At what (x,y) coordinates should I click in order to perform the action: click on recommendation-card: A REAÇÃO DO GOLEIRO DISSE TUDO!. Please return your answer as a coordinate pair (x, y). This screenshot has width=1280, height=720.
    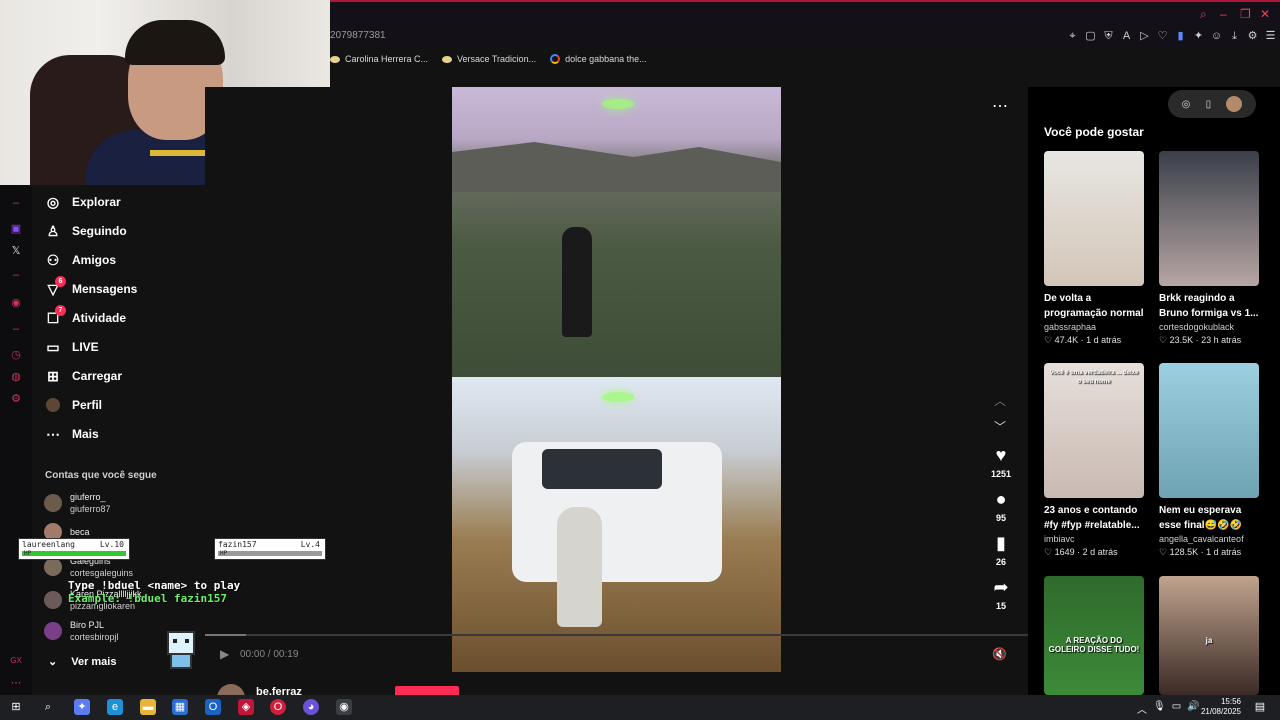
    Looking at the image, I should click on (1094, 635).